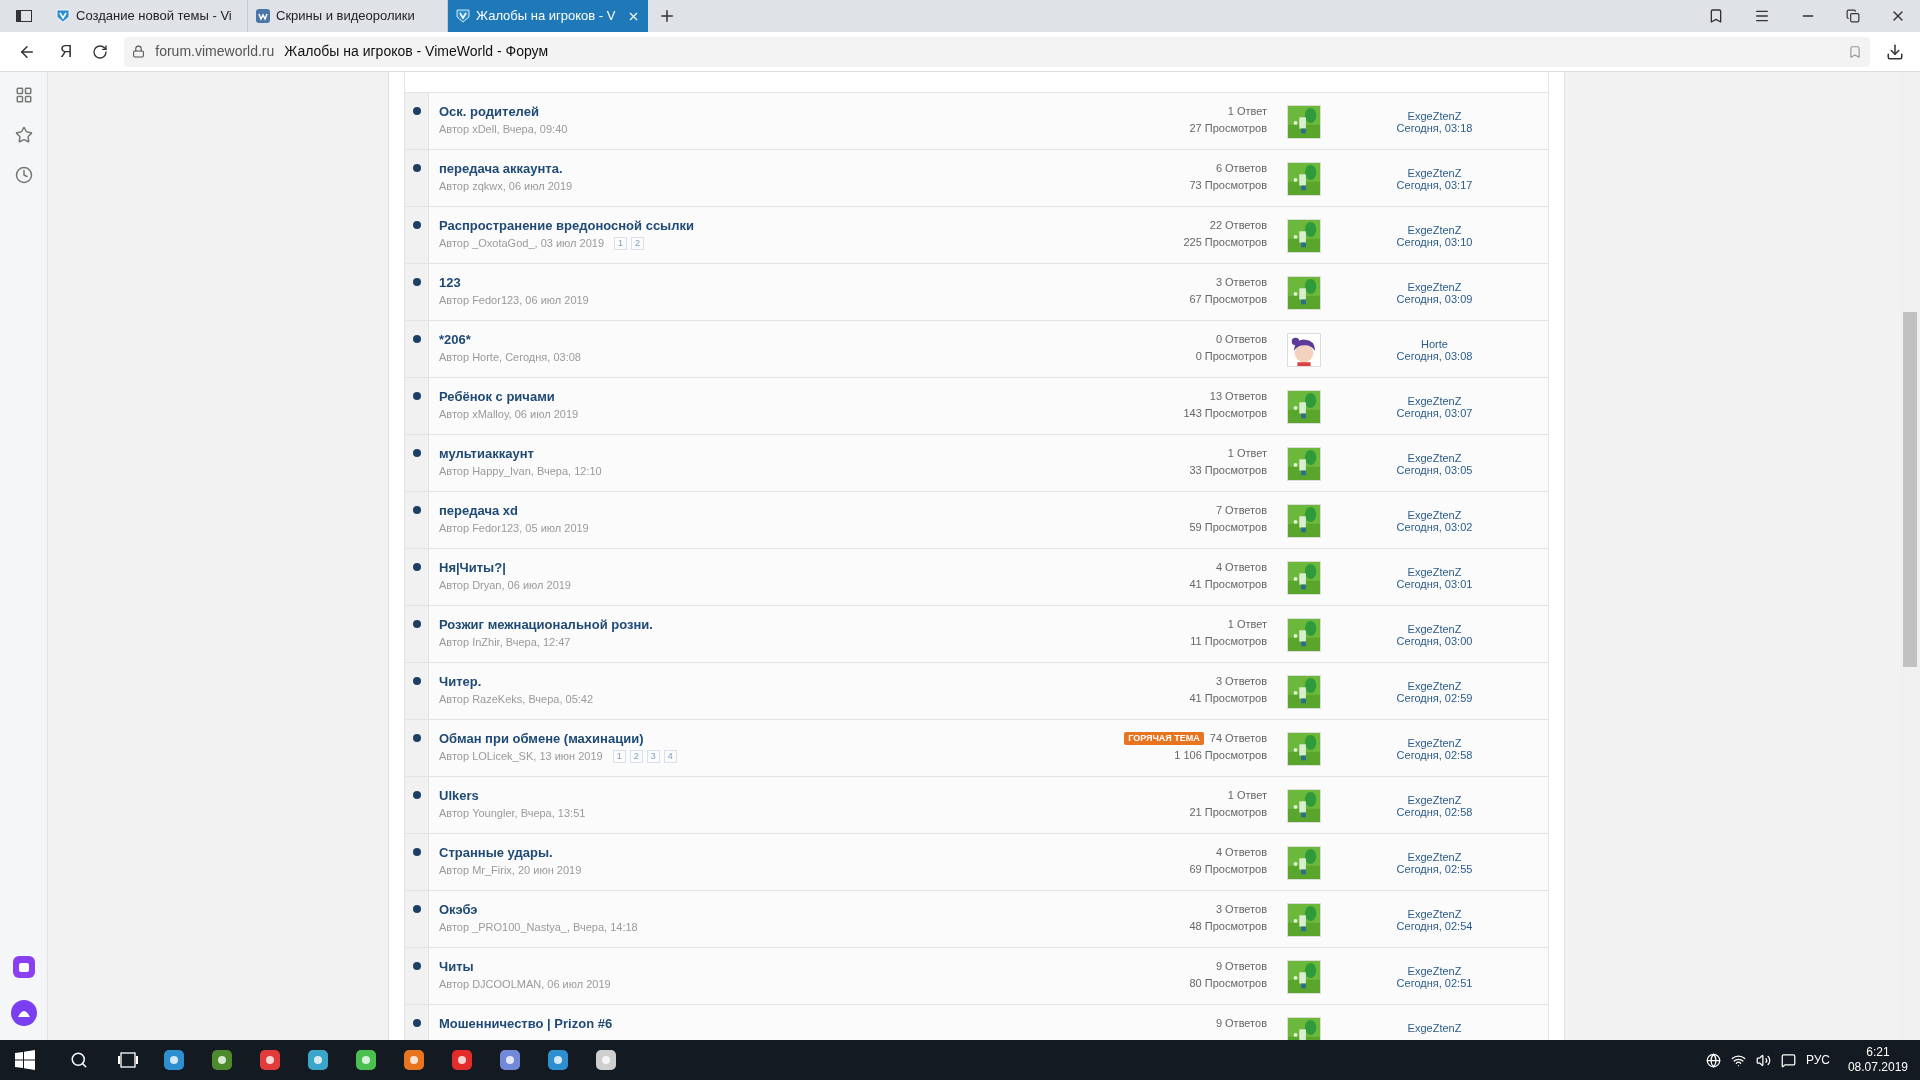 The width and height of the screenshot is (1920, 1080). Describe the element at coordinates (1738, 1060) in the screenshot. I see `wifi-icon` at that location.